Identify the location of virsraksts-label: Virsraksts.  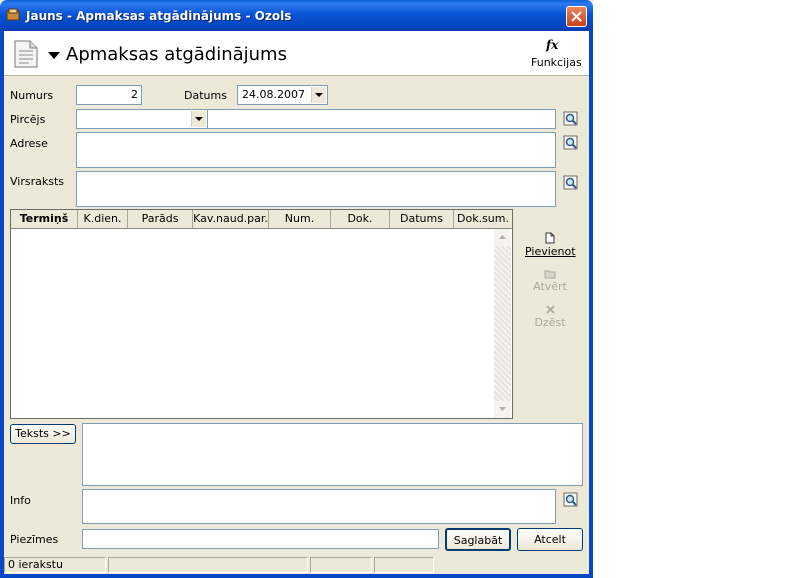
(37, 181).